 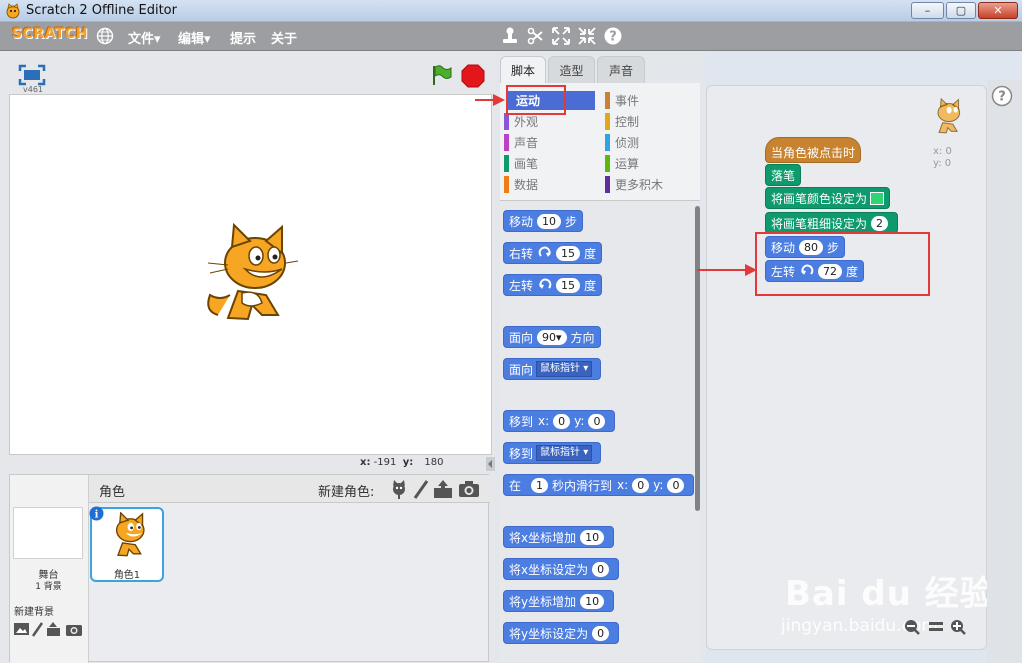 What do you see at coordinates (284, 37) in the screenshot?
I see `menu-about: 关于` at bounding box center [284, 37].